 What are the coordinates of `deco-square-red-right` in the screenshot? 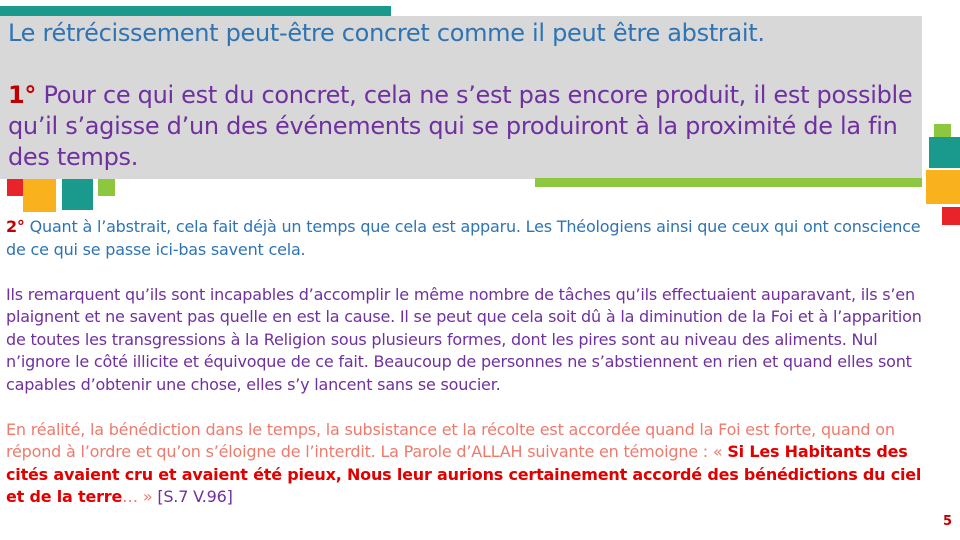 It's located at (951, 216).